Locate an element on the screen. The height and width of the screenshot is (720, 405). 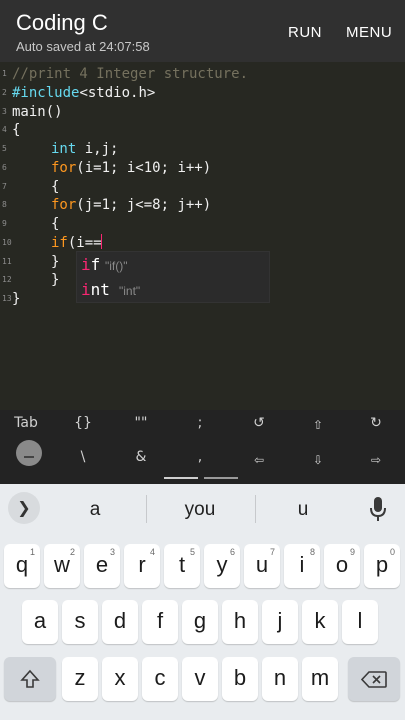
code-text: (j=1; j<=8; j++) is located at coordinates (144, 205).